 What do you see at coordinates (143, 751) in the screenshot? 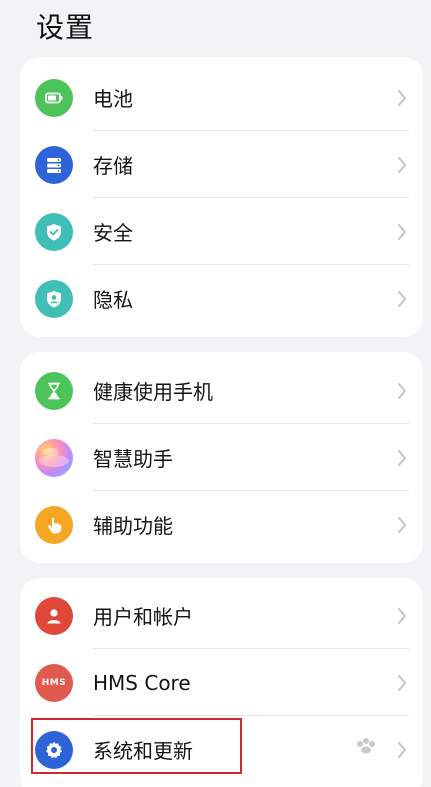
I see `settings-item-label: 系统和更新` at bounding box center [143, 751].